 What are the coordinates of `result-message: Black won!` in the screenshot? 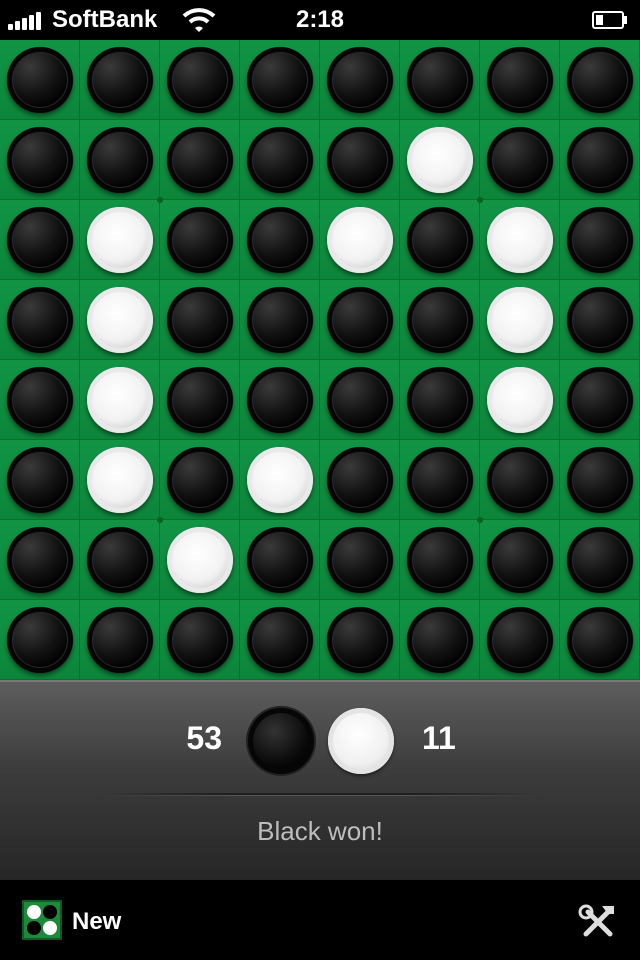 It's located at (320, 831).